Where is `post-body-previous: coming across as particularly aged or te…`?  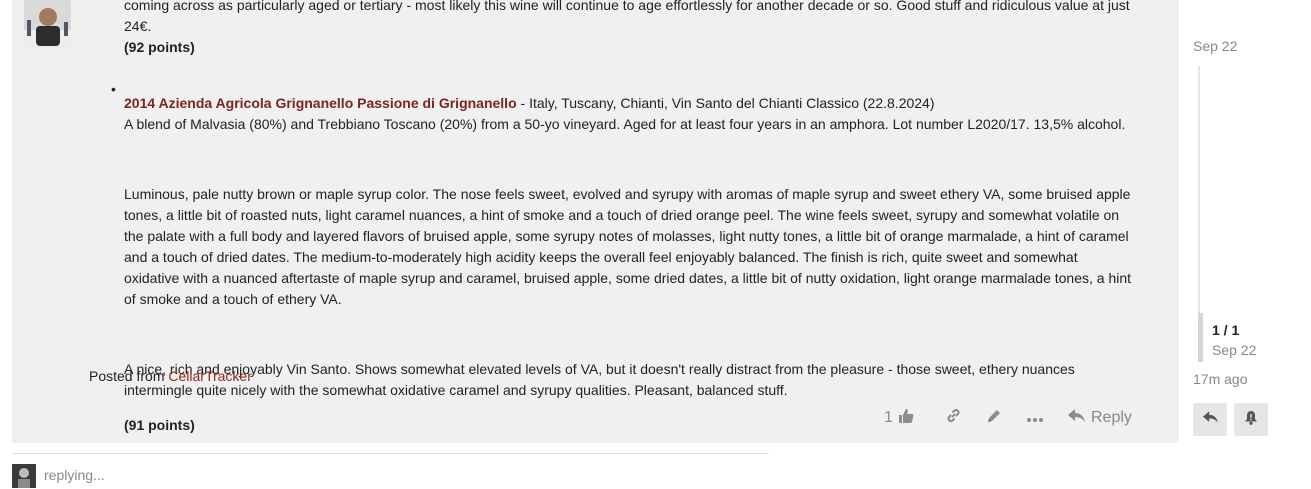 post-body-previous: coming across as particularly aged or te… is located at coordinates (629, 29).